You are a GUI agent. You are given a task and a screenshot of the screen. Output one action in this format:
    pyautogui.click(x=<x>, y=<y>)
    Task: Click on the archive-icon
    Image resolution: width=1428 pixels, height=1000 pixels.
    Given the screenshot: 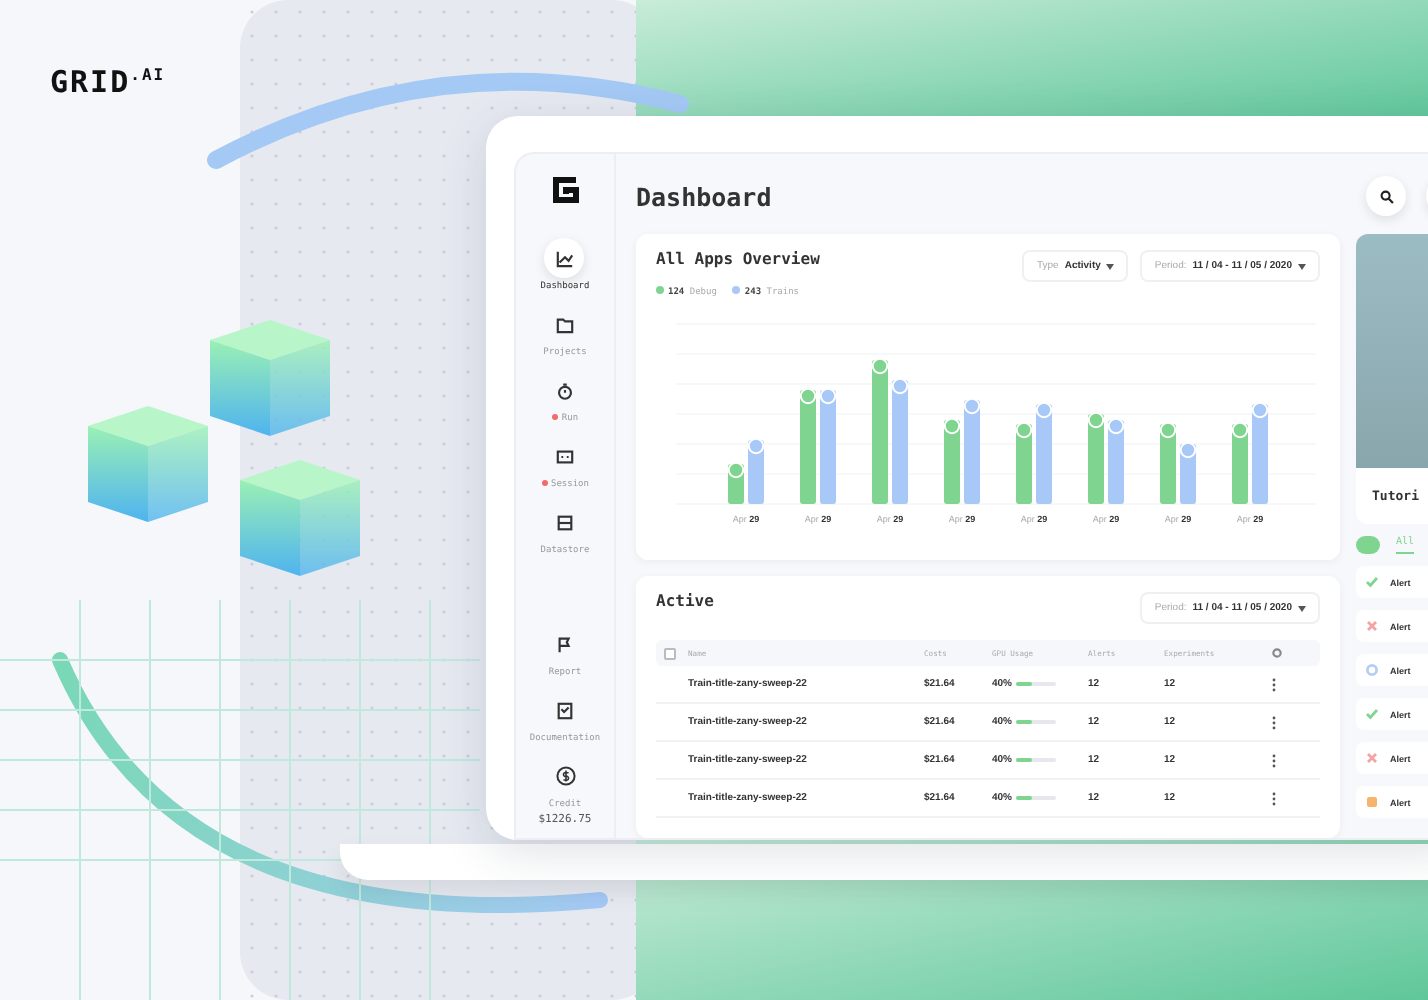 What is the action you would take?
    pyautogui.click(x=564, y=522)
    